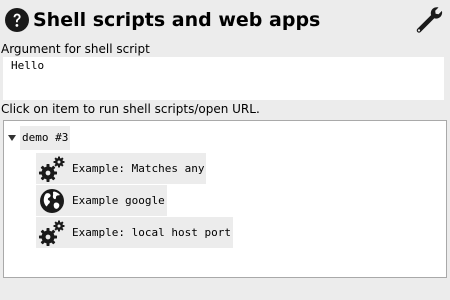  Describe the element at coordinates (12, 138) in the screenshot. I see `expand-arrow-icon` at that location.